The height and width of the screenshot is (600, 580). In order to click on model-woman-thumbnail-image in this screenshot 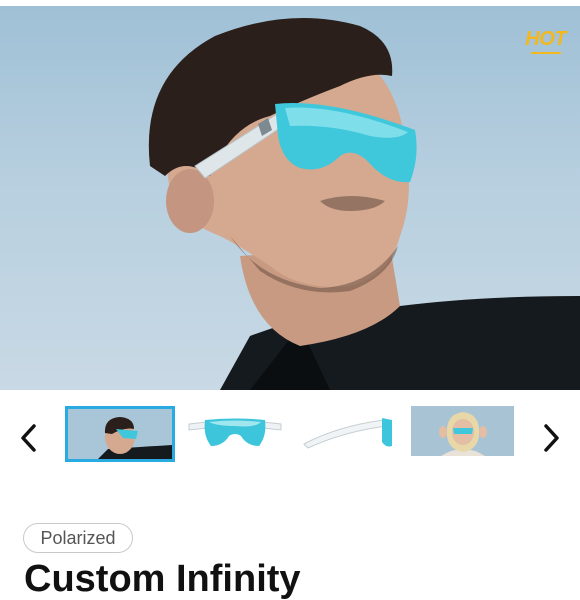, I will do `click(462, 431)`.